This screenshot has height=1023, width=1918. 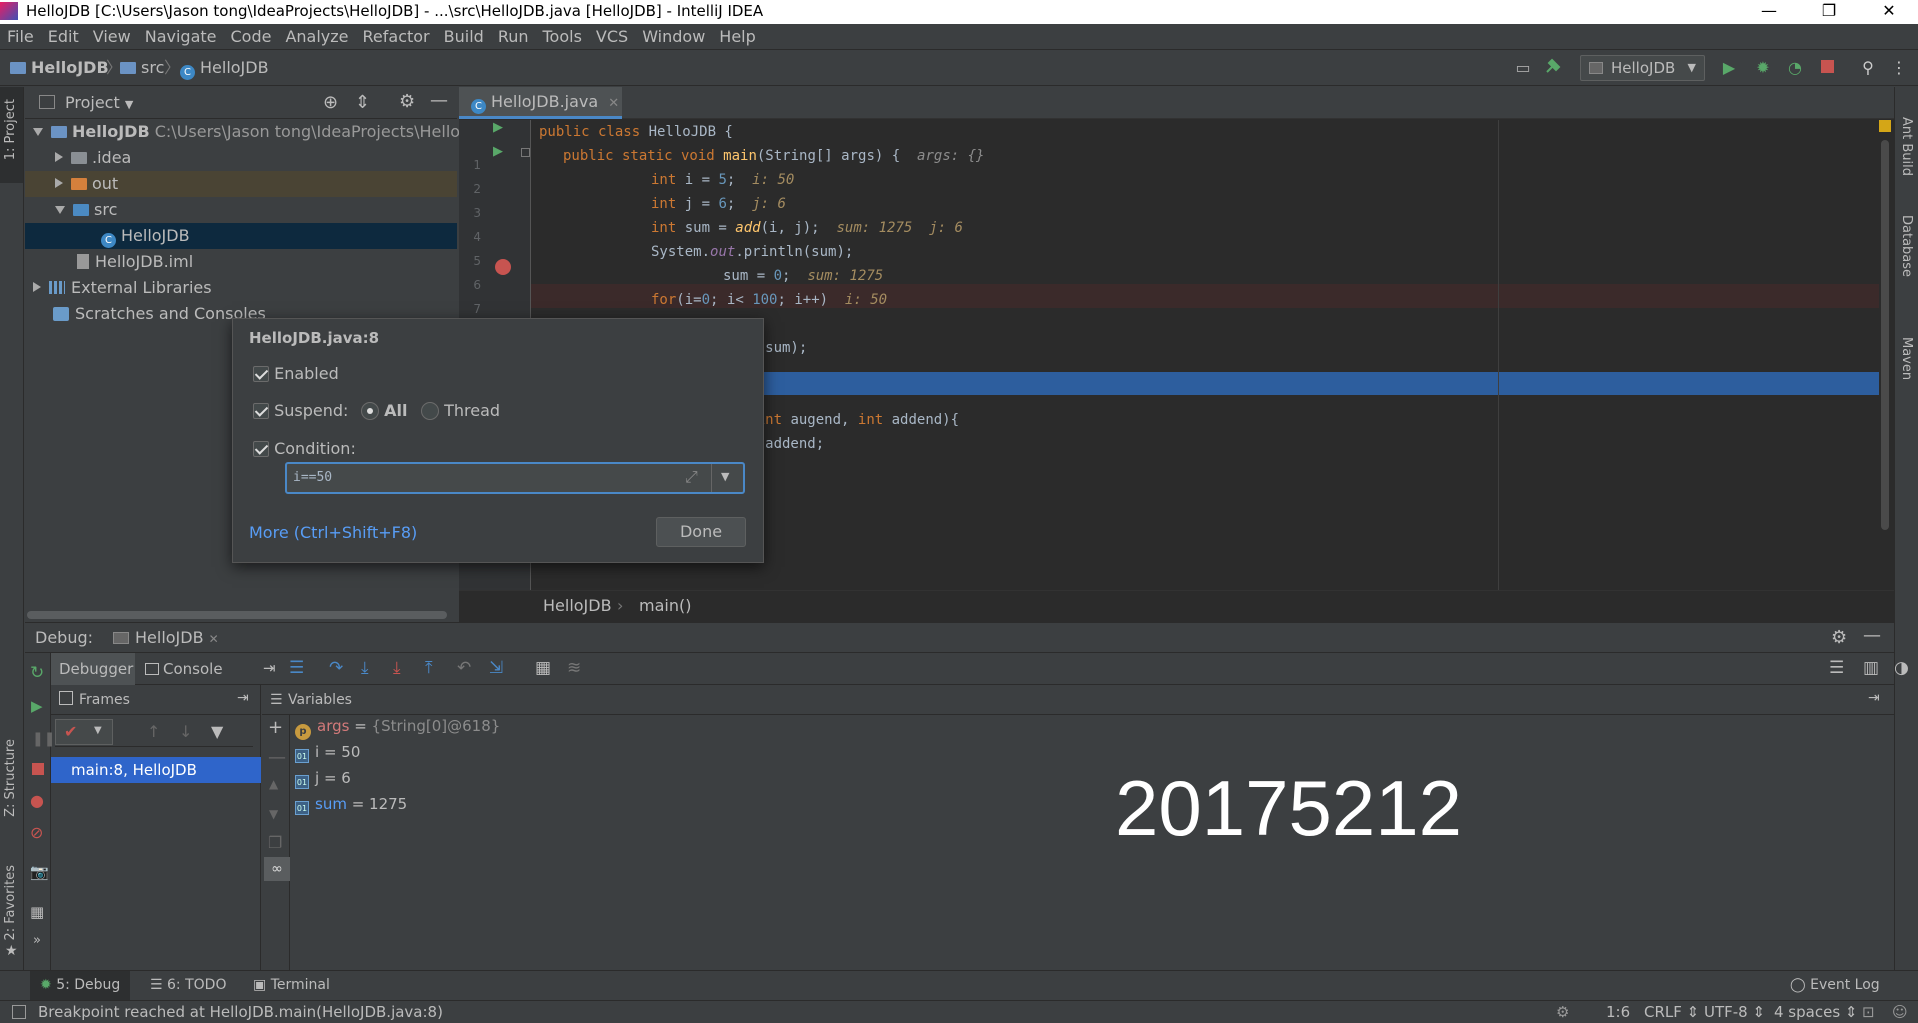 I want to click on move-up-icon: ▲, so click(x=273, y=784).